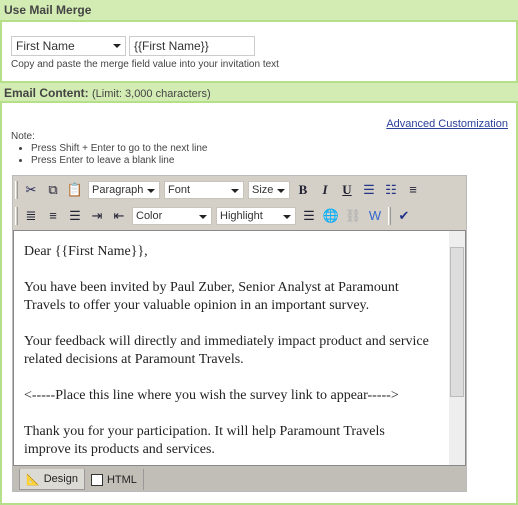 The width and height of the screenshot is (518, 505). Describe the element at coordinates (33, 479) in the screenshot. I see `design-icon: 📐` at that location.